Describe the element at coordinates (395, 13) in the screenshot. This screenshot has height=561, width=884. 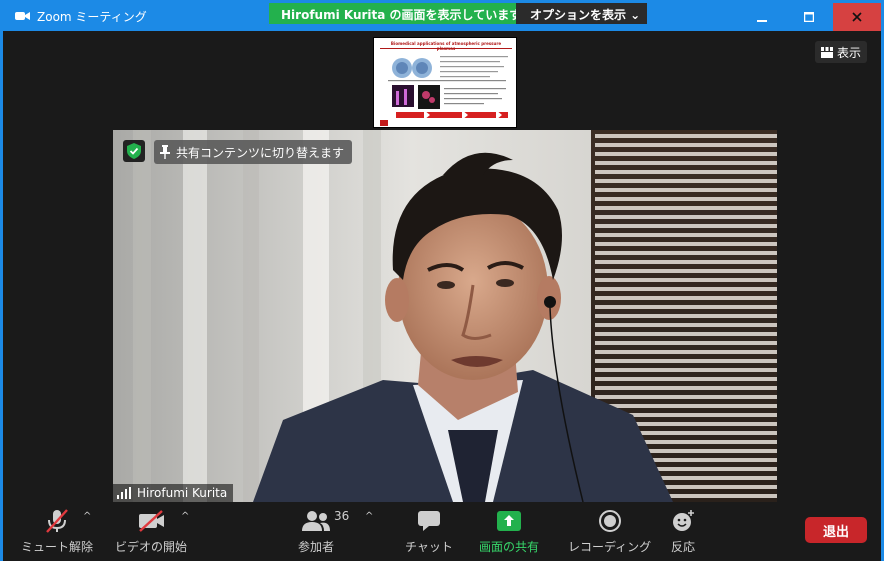
I see `share-status-message: Hirofumi Kurita の画面を表示しています` at that location.